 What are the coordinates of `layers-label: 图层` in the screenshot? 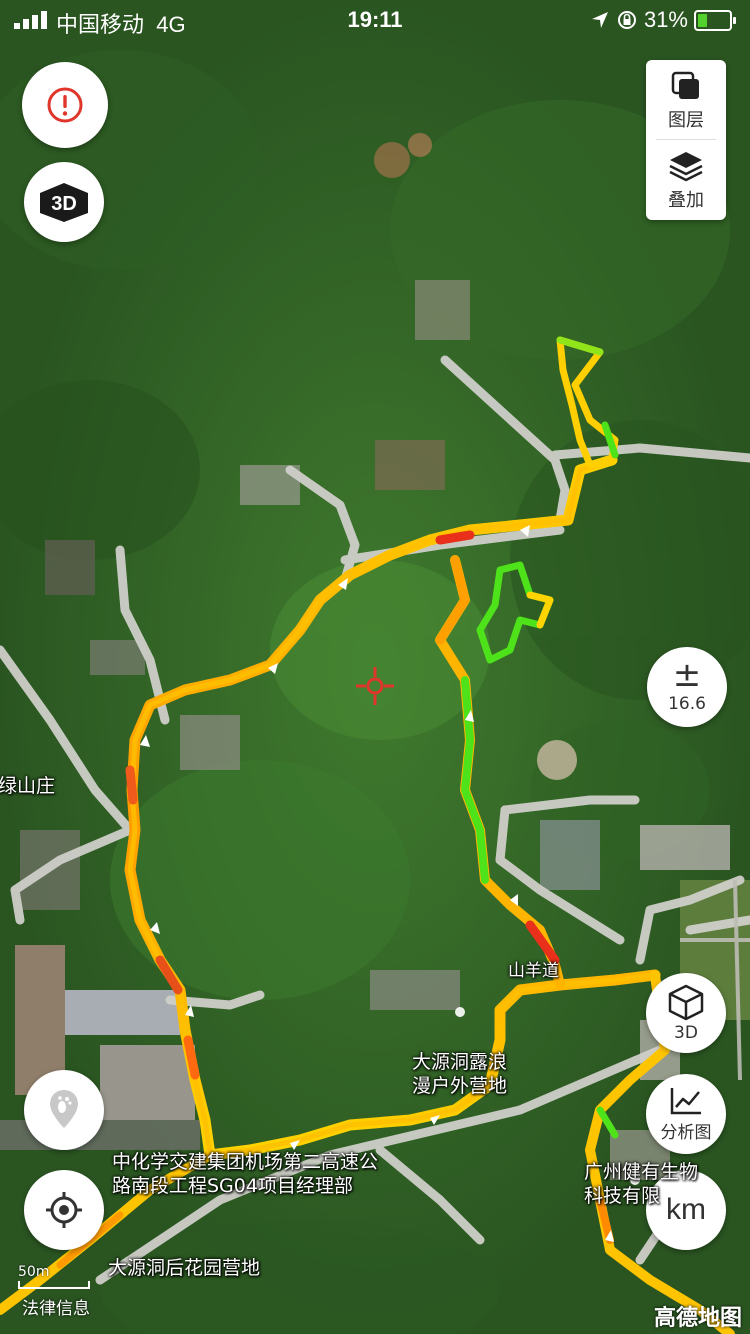 It's located at (686, 120).